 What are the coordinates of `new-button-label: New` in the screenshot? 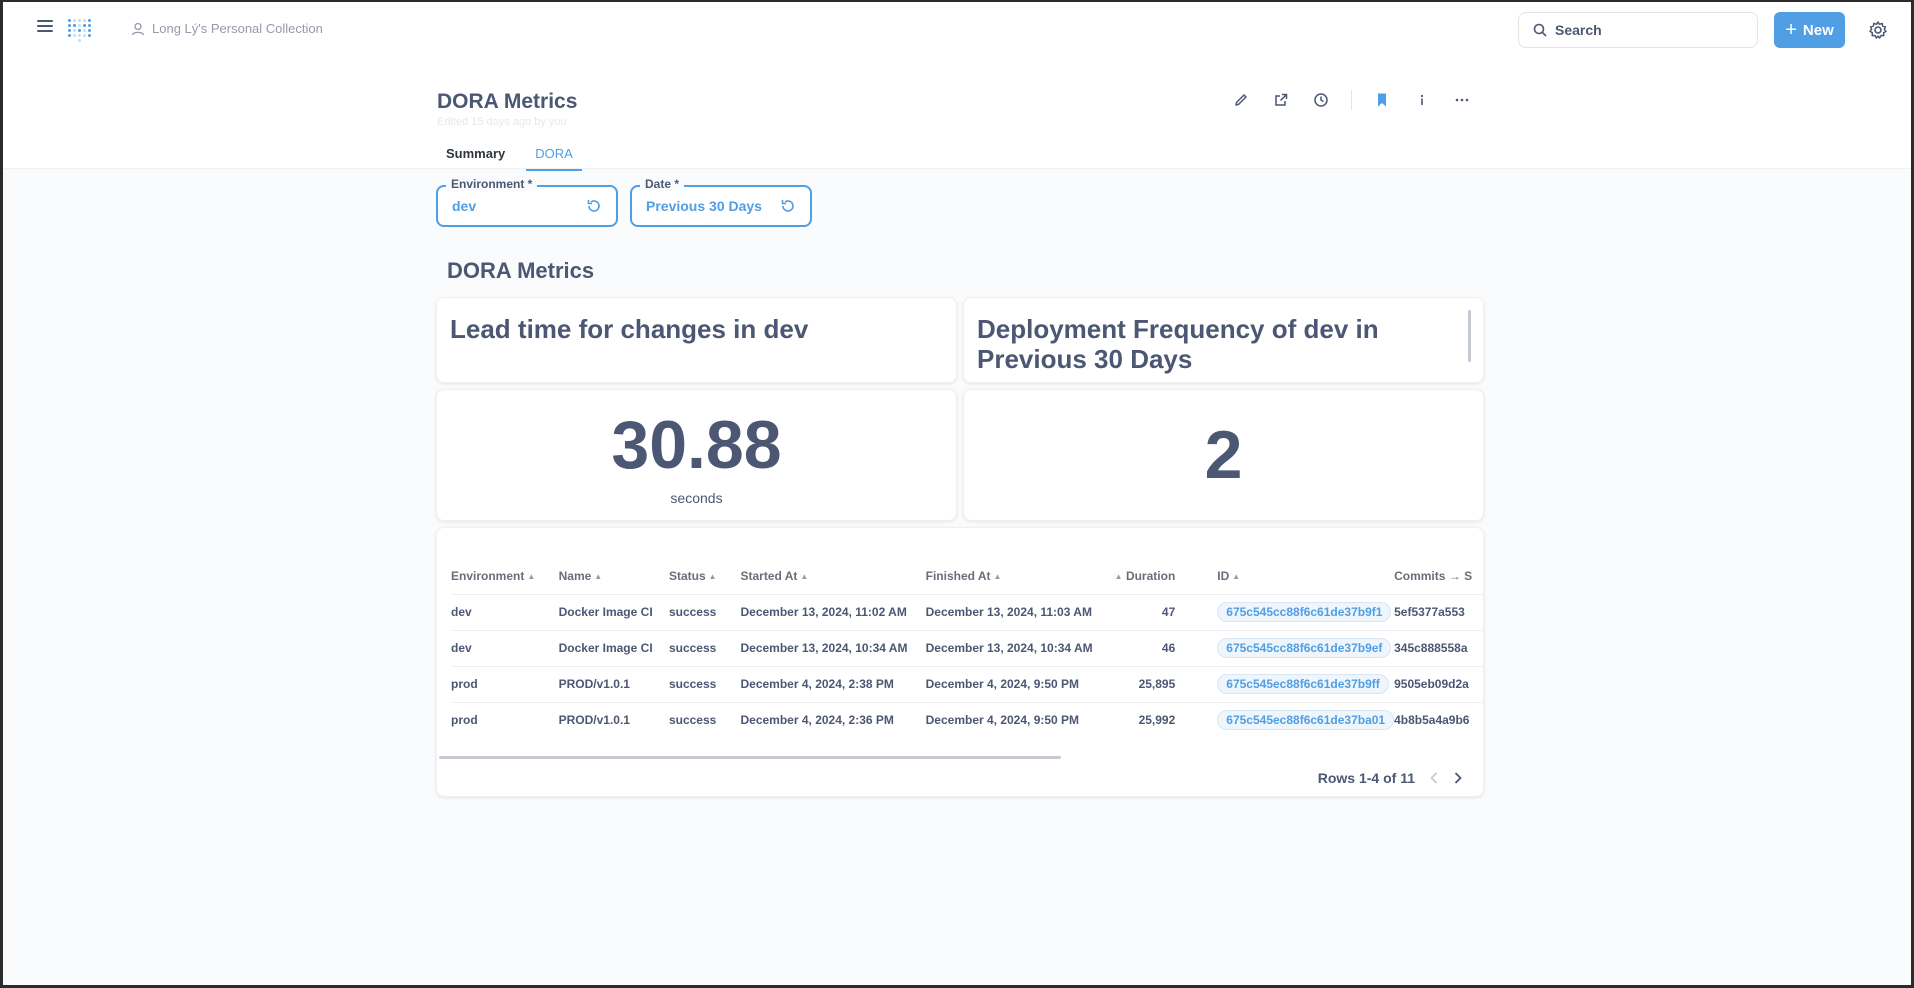 It's located at (1818, 30).